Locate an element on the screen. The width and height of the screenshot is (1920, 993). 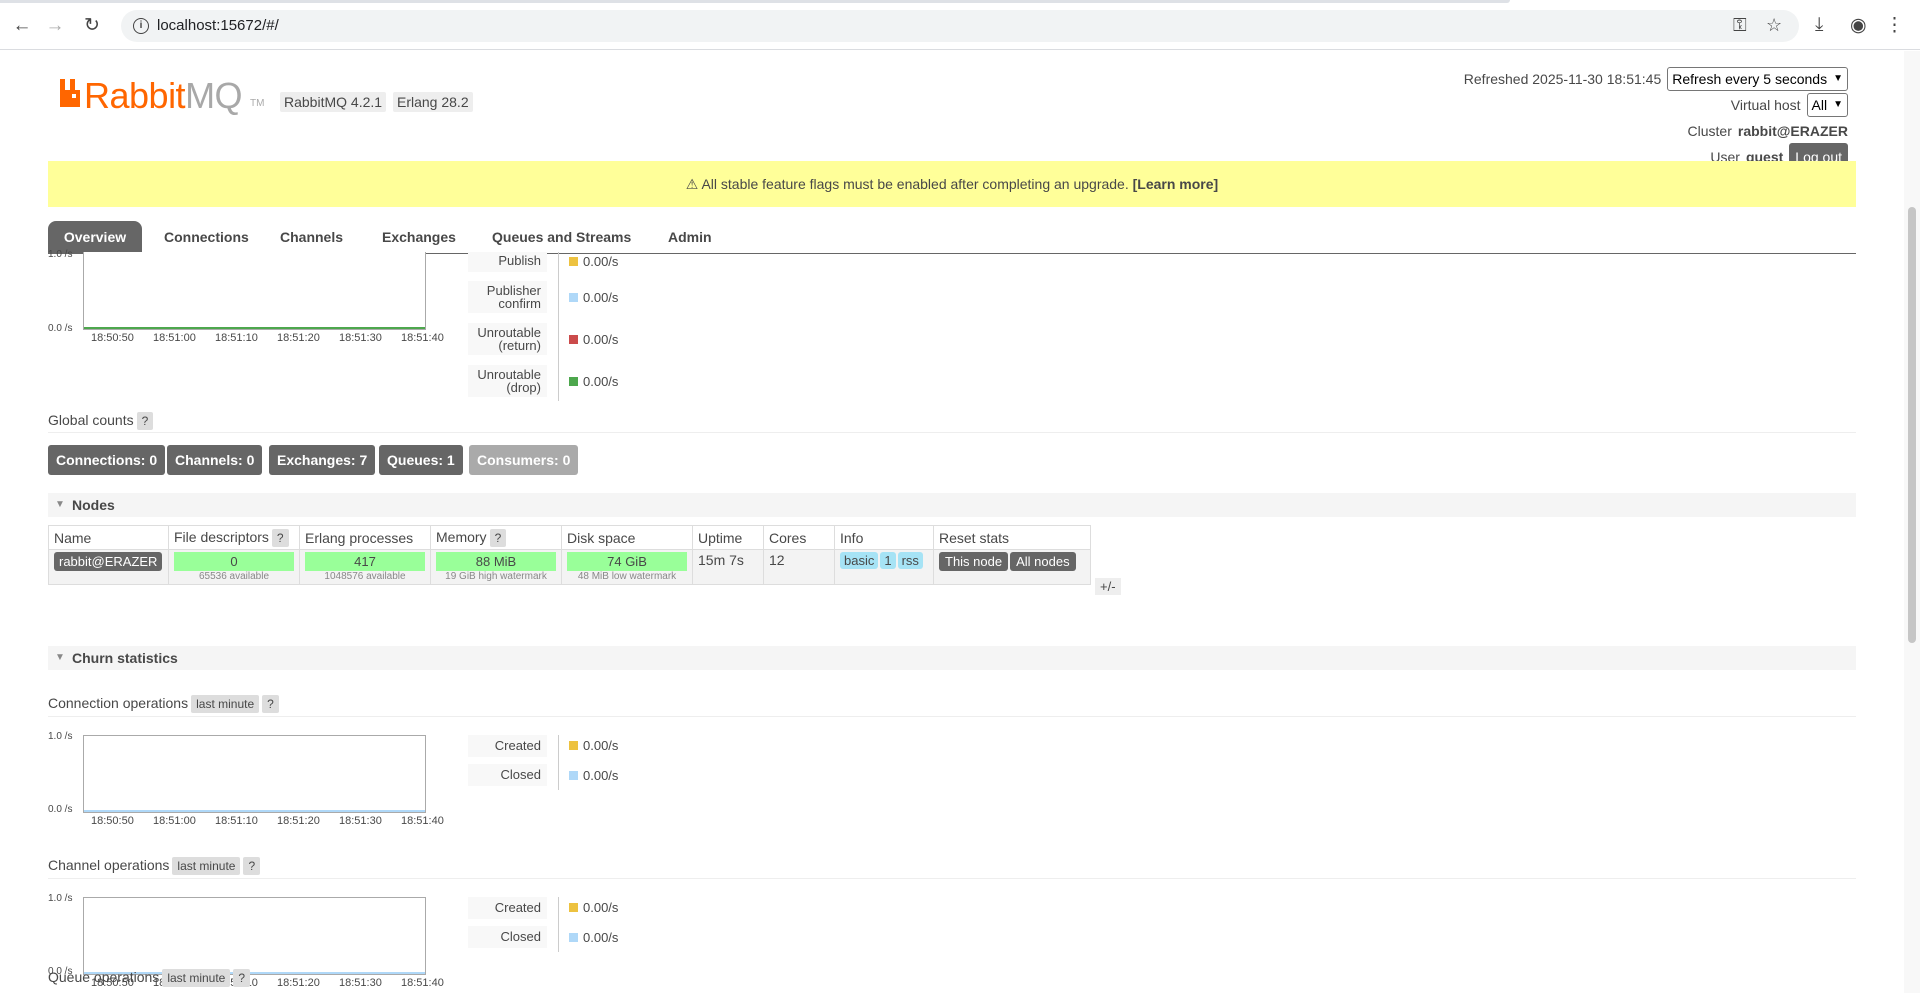
reload-icon: ↻ is located at coordinates (92, 26).